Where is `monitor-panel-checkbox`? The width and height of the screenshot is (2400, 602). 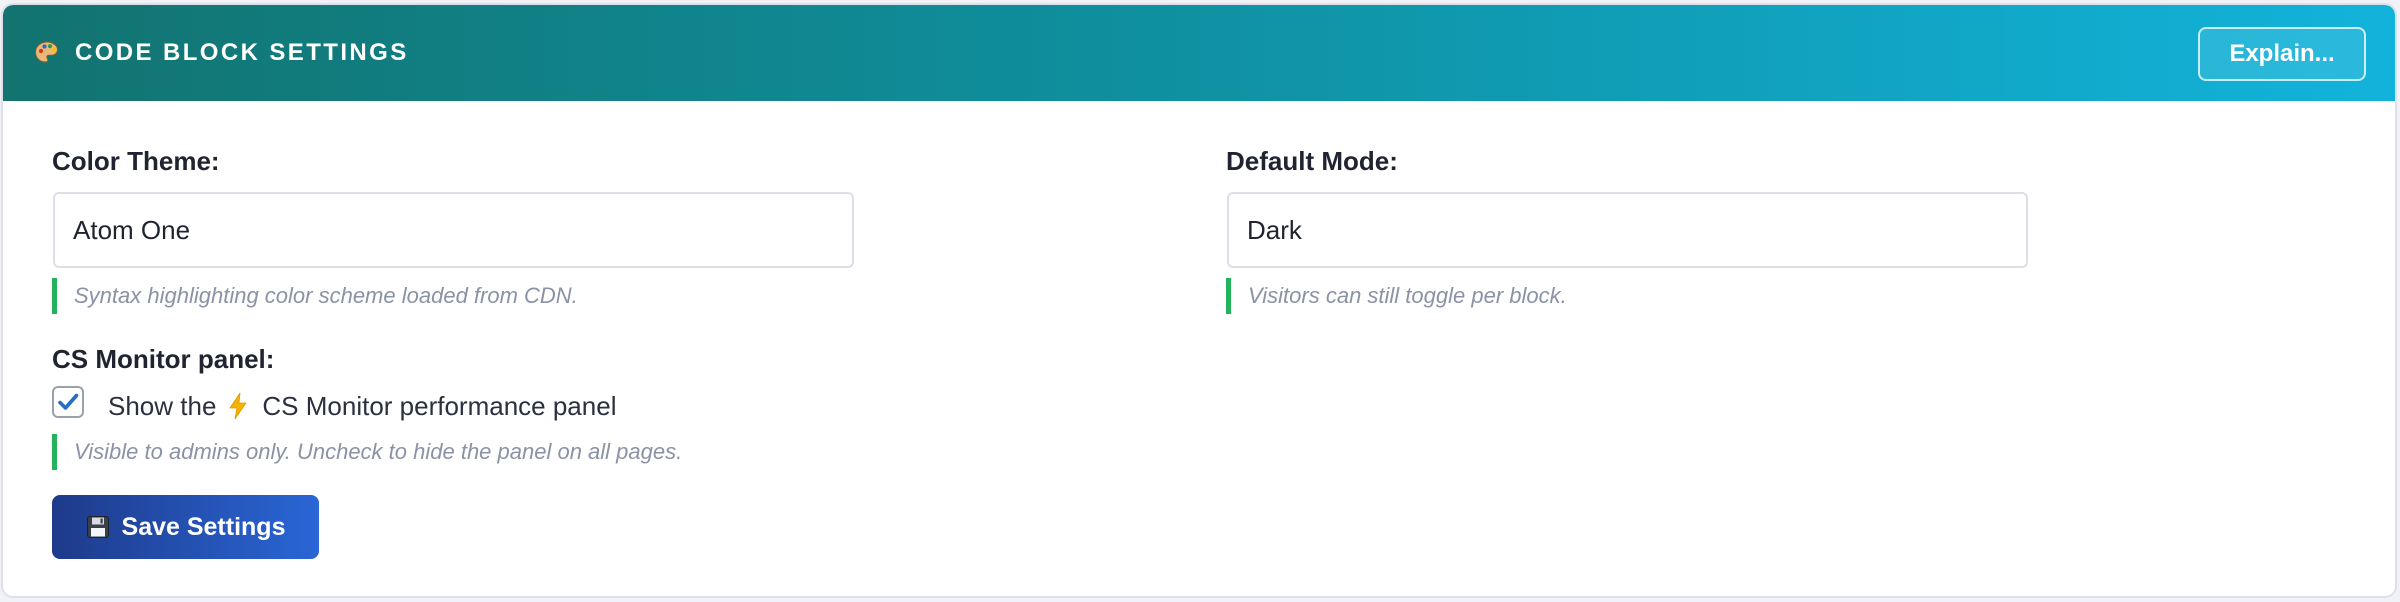
monitor-panel-checkbox is located at coordinates (68, 402).